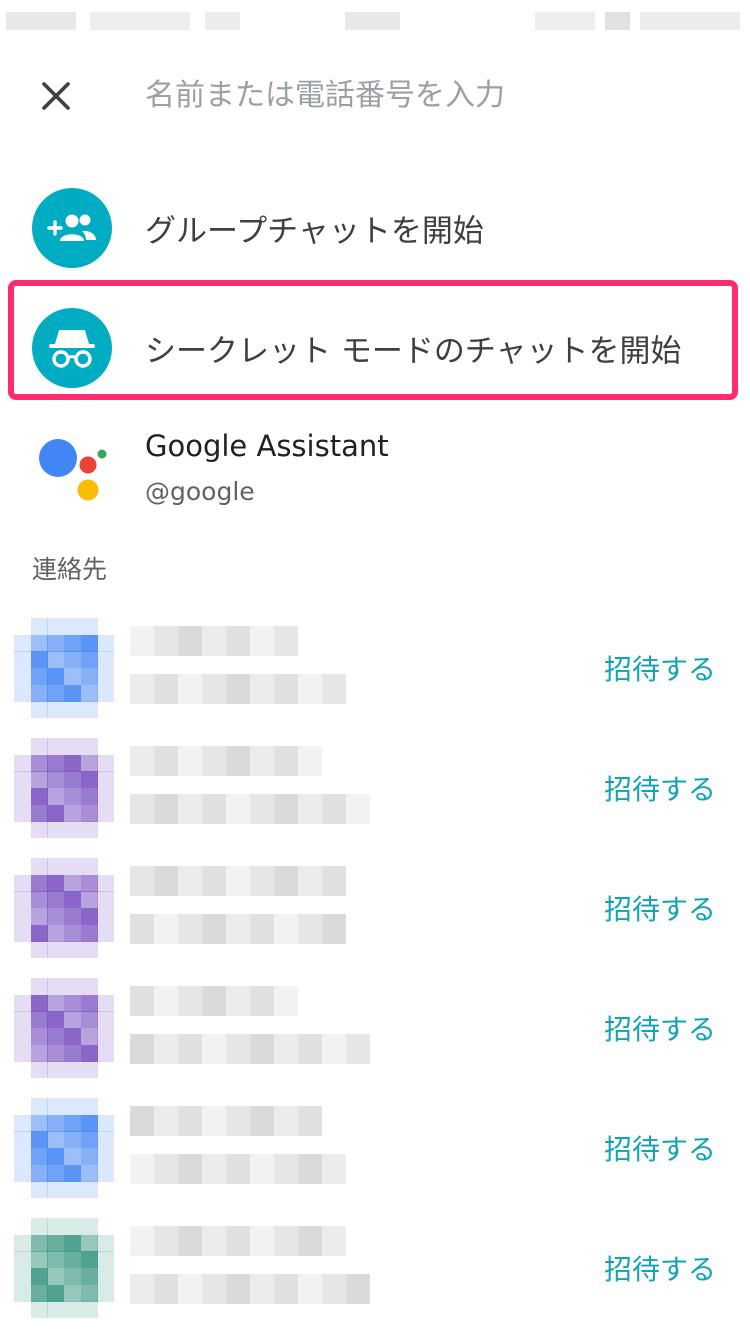 Image resolution: width=750 pixels, height=1334 pixels. Describe the element at coordinates (413, 351) in the screenshot. I see `action-label: シークレット モードのチャットを開始` at that location.